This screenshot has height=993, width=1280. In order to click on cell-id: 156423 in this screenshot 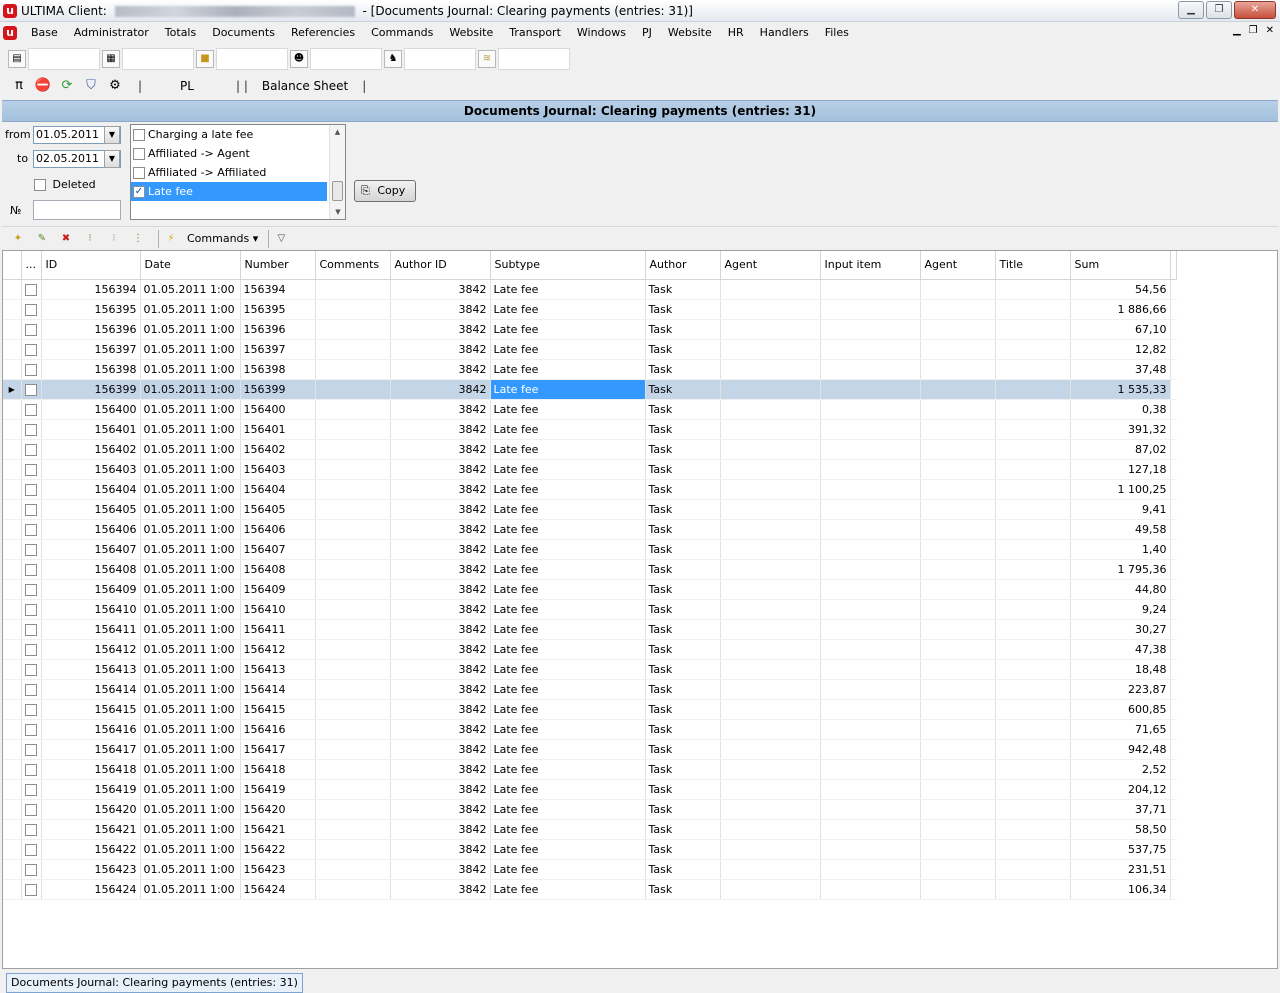, I will do `click(91, 869)`.